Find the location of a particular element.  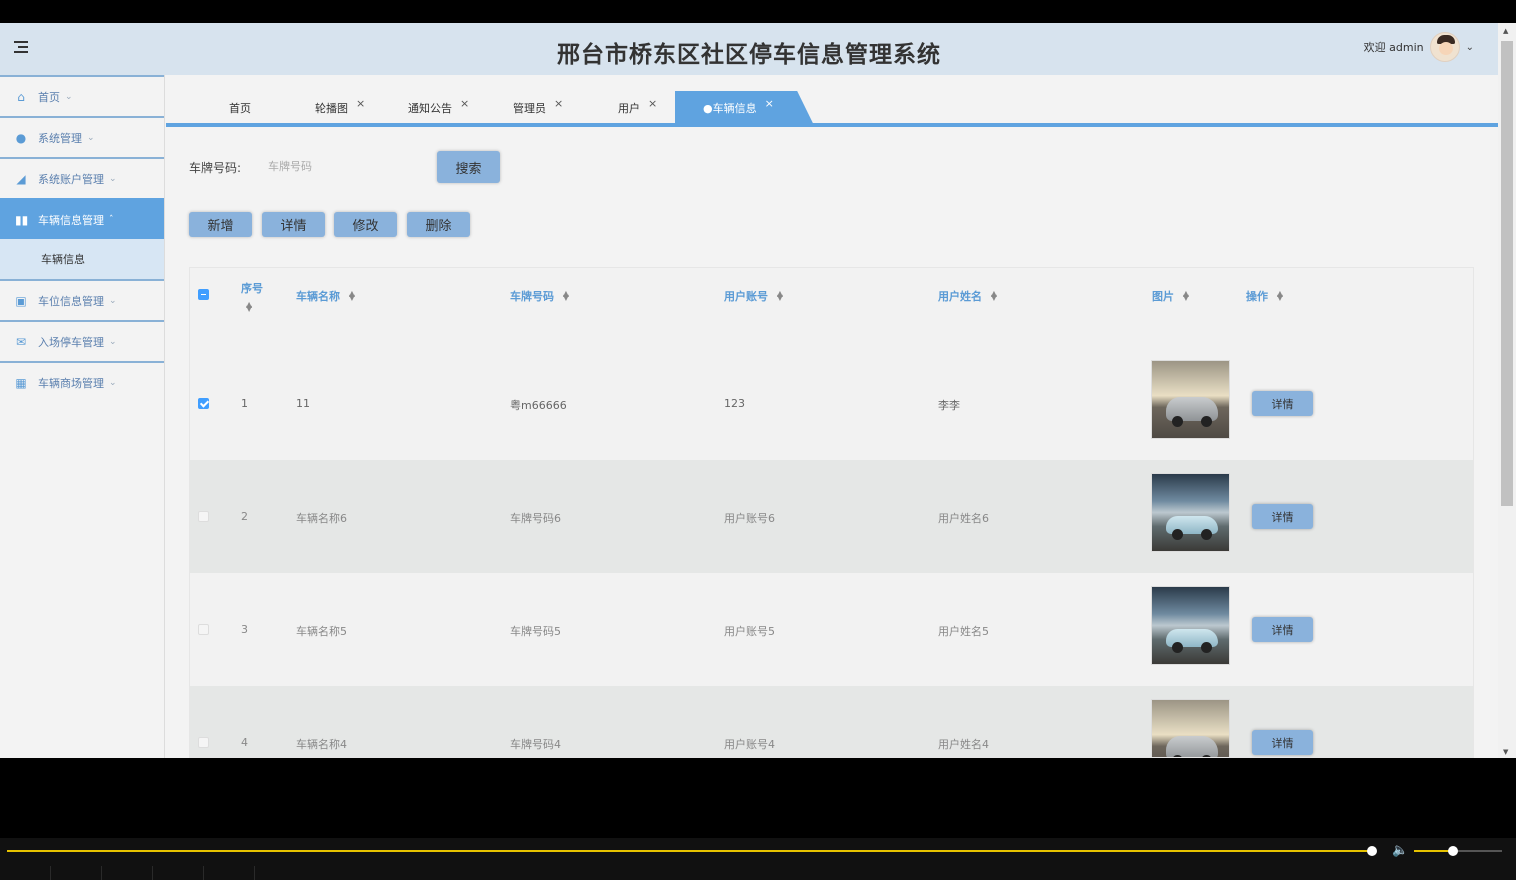

cell-username: 李李 is located at coordinates (949, 405).